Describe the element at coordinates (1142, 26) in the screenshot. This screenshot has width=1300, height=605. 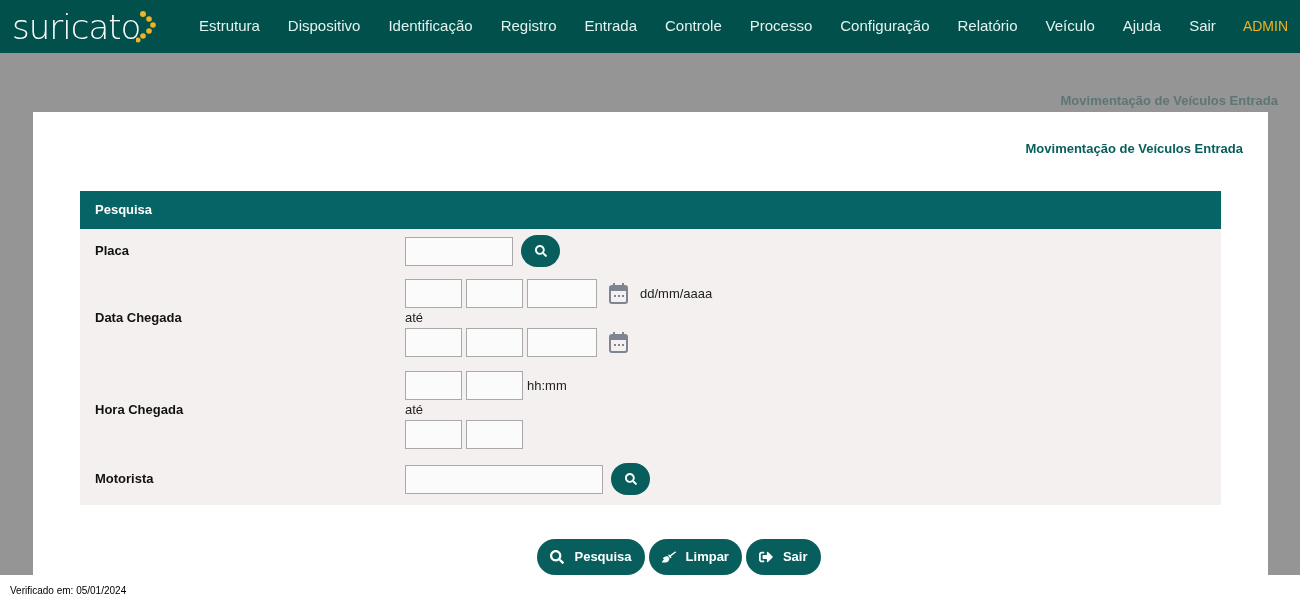
I see `nav-menu-item: Ajuda` at that location.